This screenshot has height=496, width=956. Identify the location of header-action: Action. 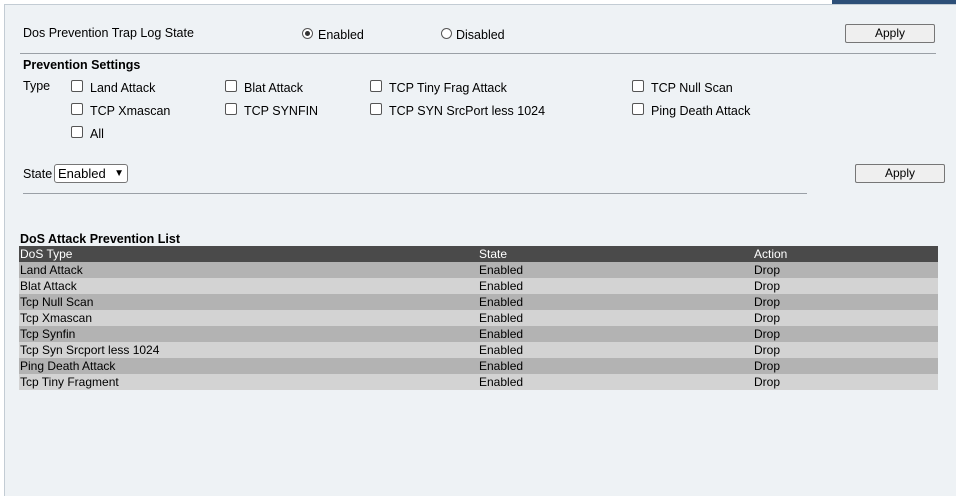
(771, 254).